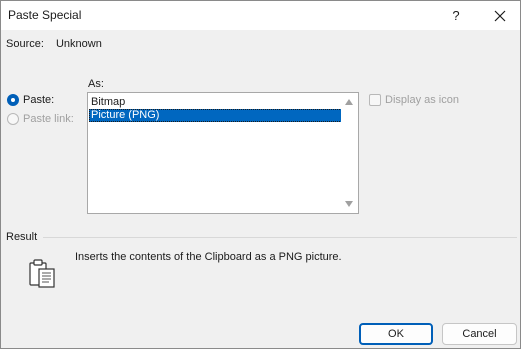 This screenshot has width=521, height=349. What do you see at coordinates (349, 102) in the screenshot?
I see `scroll-up-icon` at bounding box center [349, 102].